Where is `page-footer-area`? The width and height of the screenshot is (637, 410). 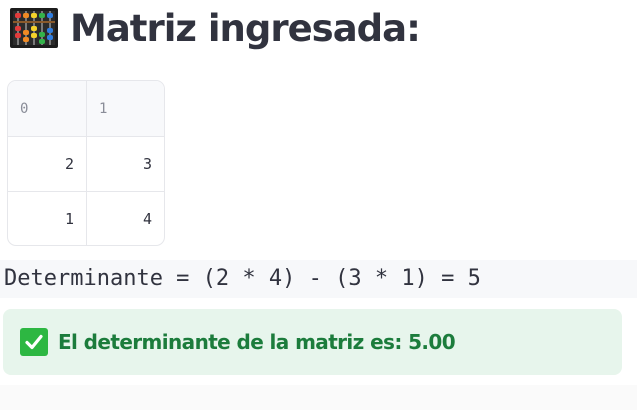
page-footer-area is located at coordinates (318, 397).